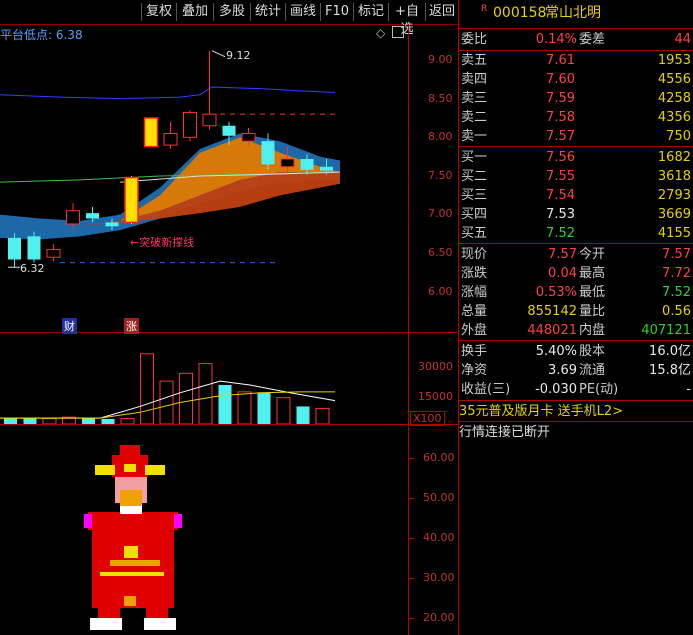 The width and height of the screenshot is (693, 635). Describe the element at coordinates (573, 13) in the screenshot. I see `stock-name: 常山北明` at that location.